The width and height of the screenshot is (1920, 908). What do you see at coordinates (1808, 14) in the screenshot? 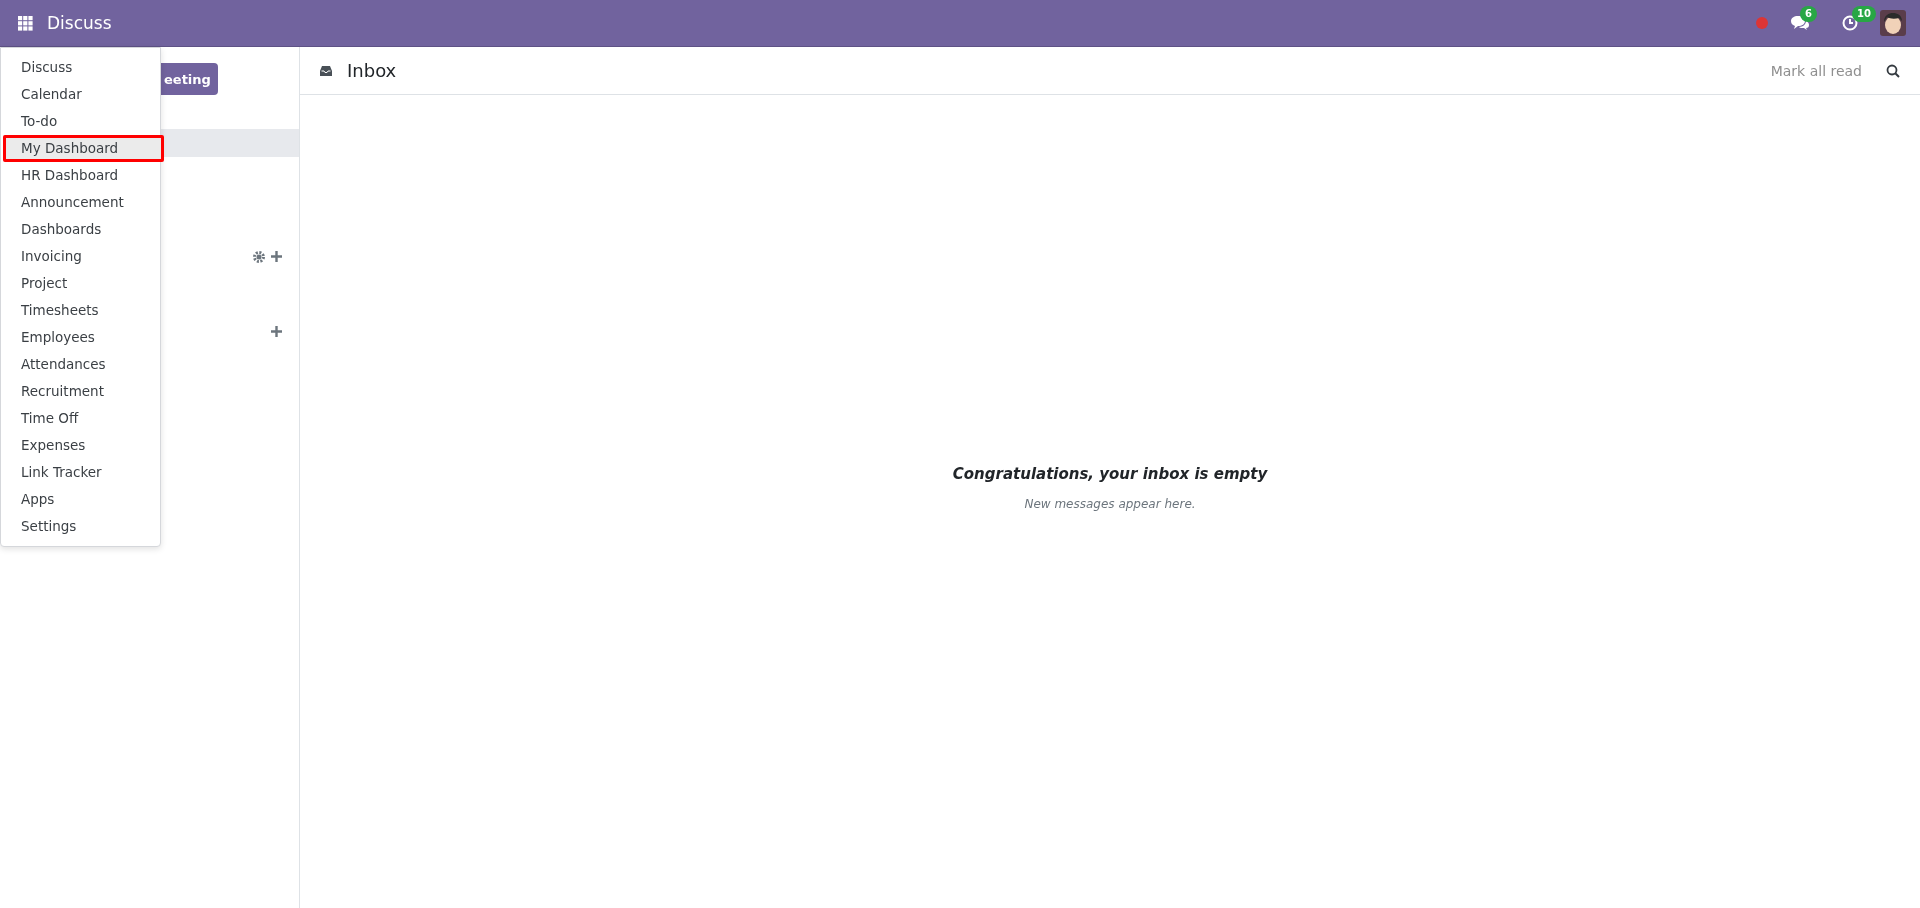
I see `message-count-badge: 6` at bounding box center [1808, 14].